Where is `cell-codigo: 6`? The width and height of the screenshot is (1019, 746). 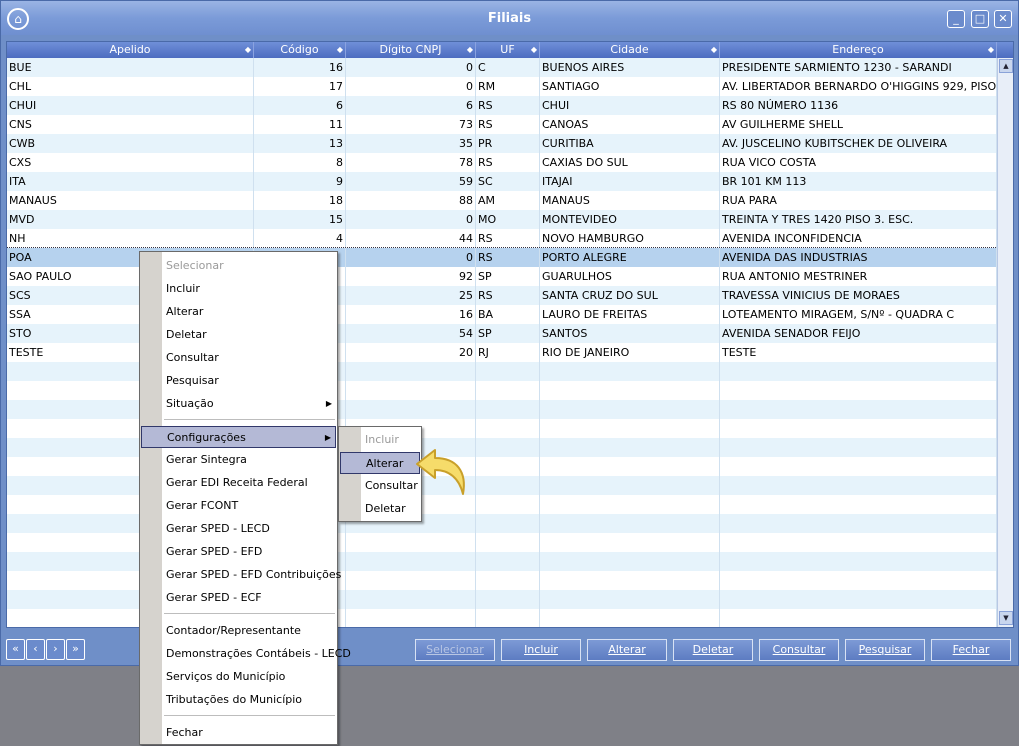 cell-codigo: 6 is located at coordinates (300, 105).